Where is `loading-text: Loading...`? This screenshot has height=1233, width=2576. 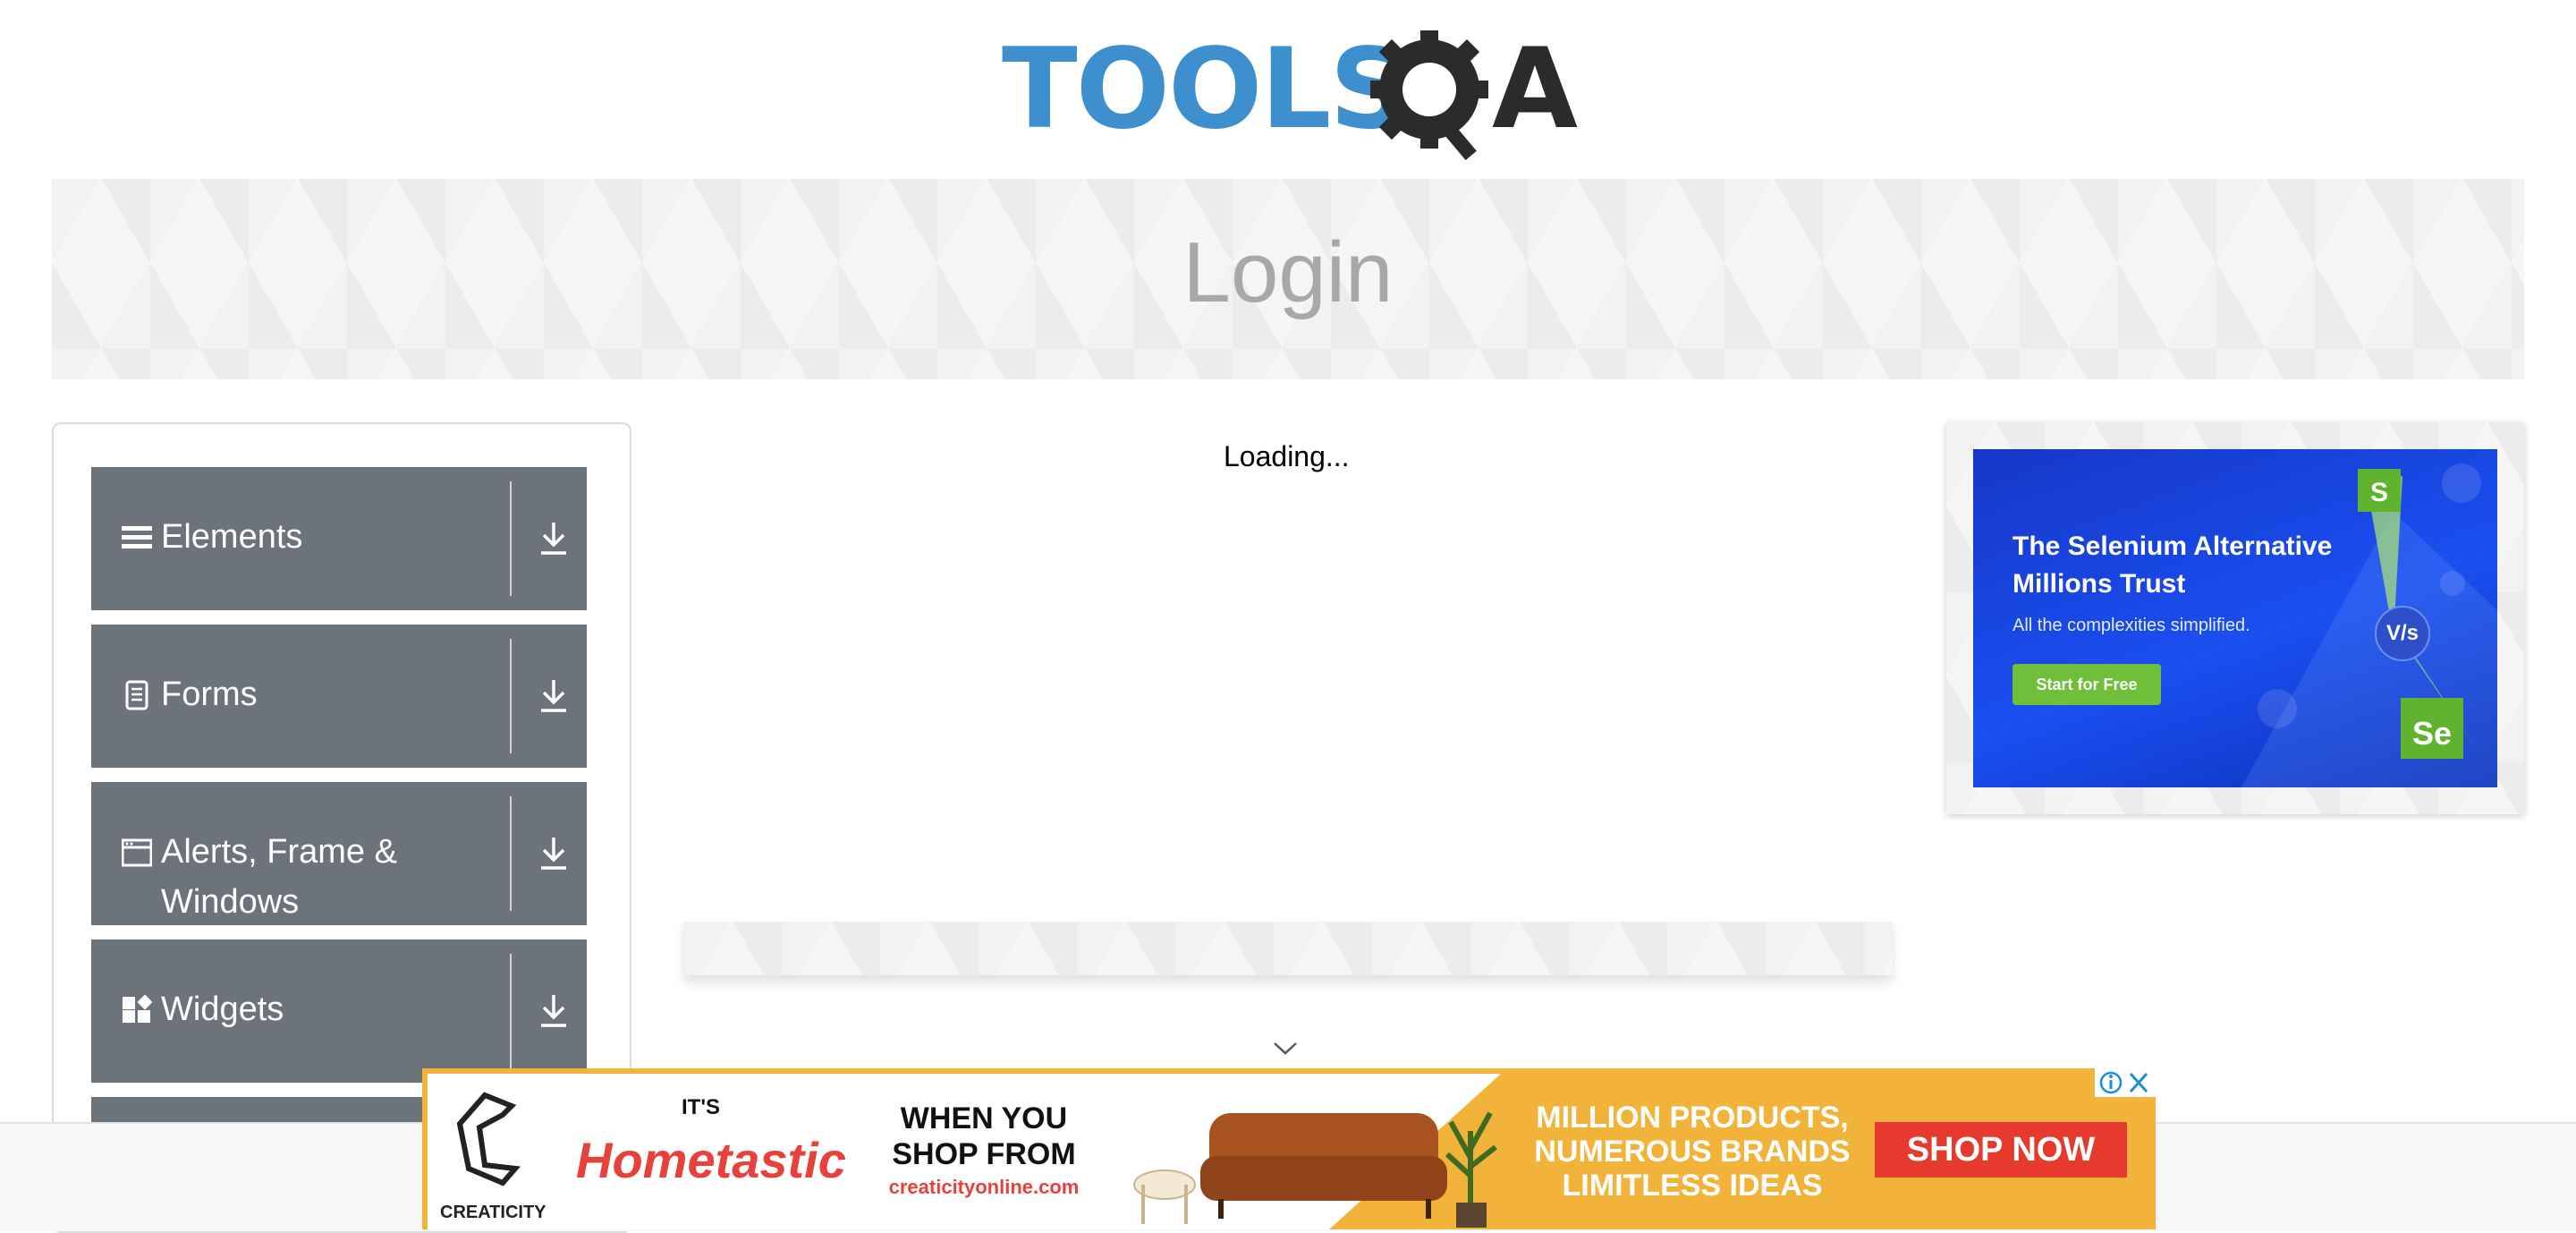
loading-text: Loading... is located at coordinates (1287, 456).